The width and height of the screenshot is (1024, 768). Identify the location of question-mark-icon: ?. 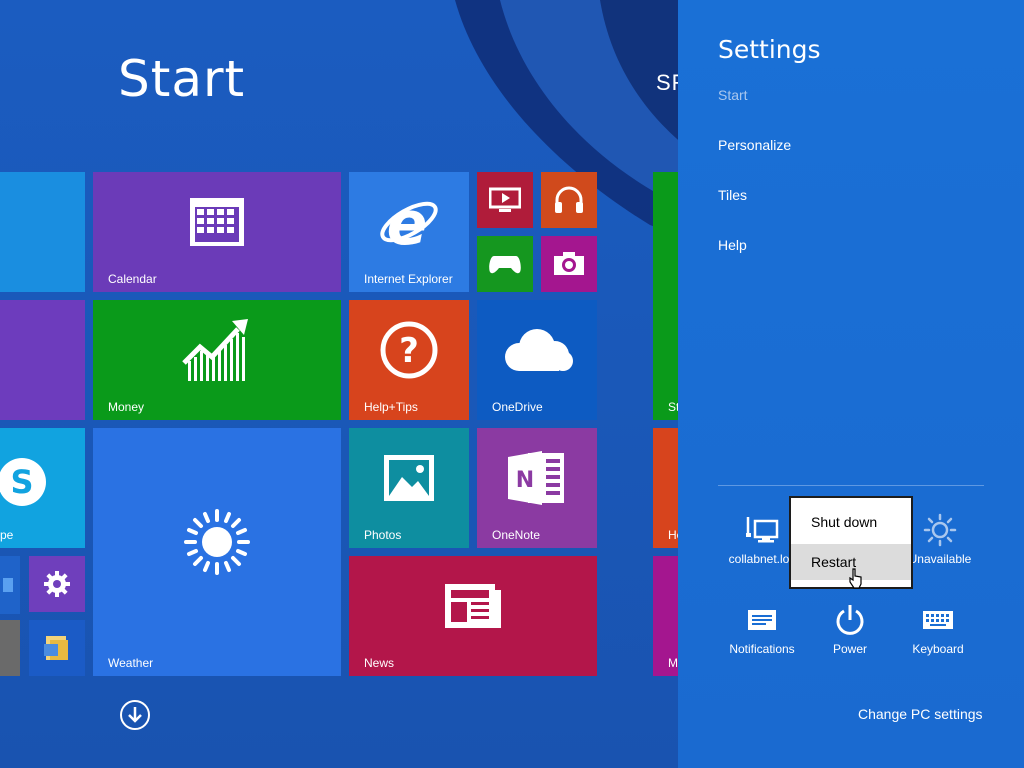
(409, 355).